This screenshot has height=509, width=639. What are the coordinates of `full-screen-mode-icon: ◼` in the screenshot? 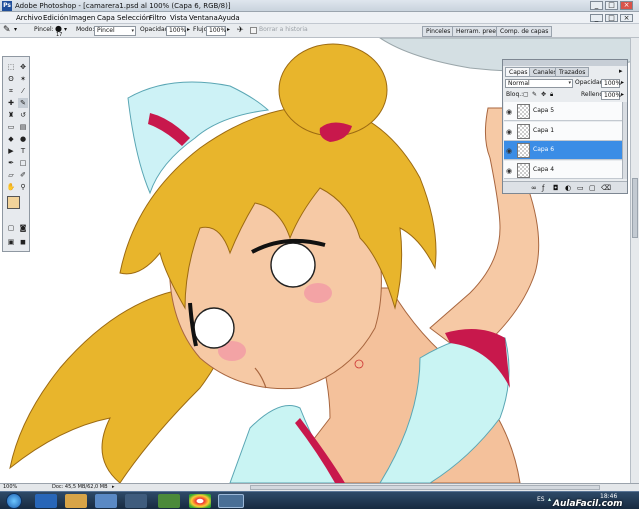 It's located at (23, 242).